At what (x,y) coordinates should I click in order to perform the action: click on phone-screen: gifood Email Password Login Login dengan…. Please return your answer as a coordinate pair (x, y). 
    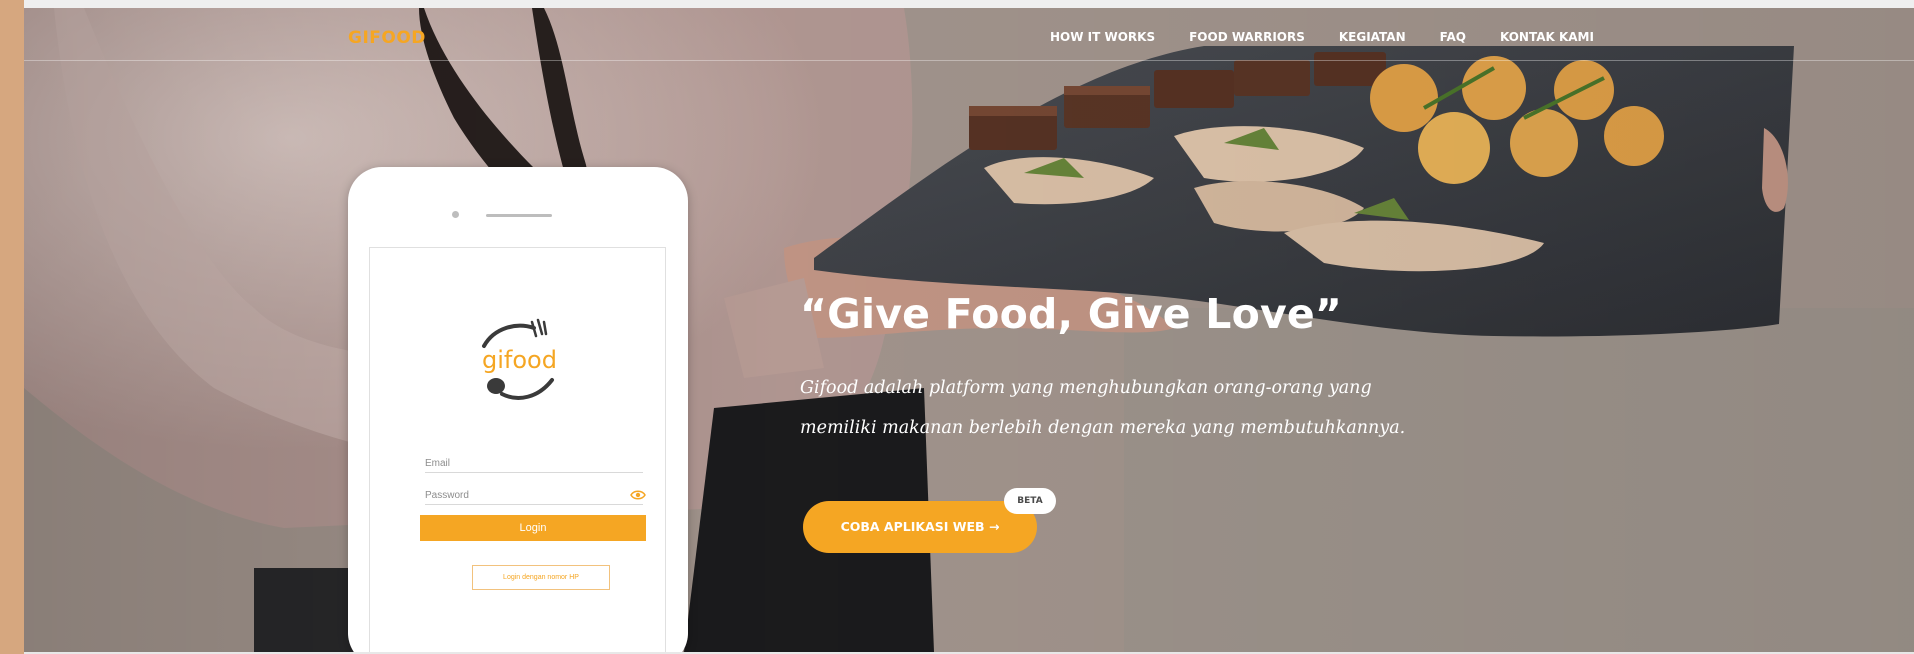
    Looking at the image, I should click on (517, 449).